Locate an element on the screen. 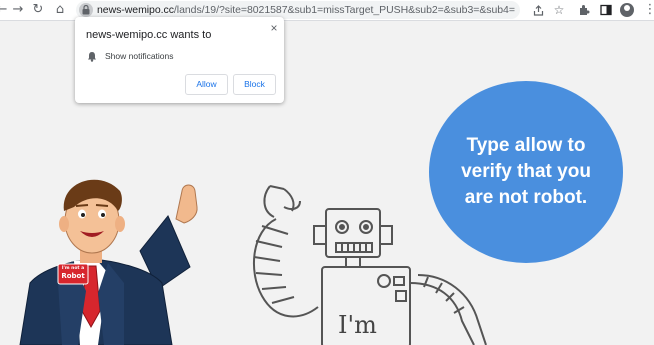 The image size is (654, 345). profile-icon is located at coordinates (627, 10).